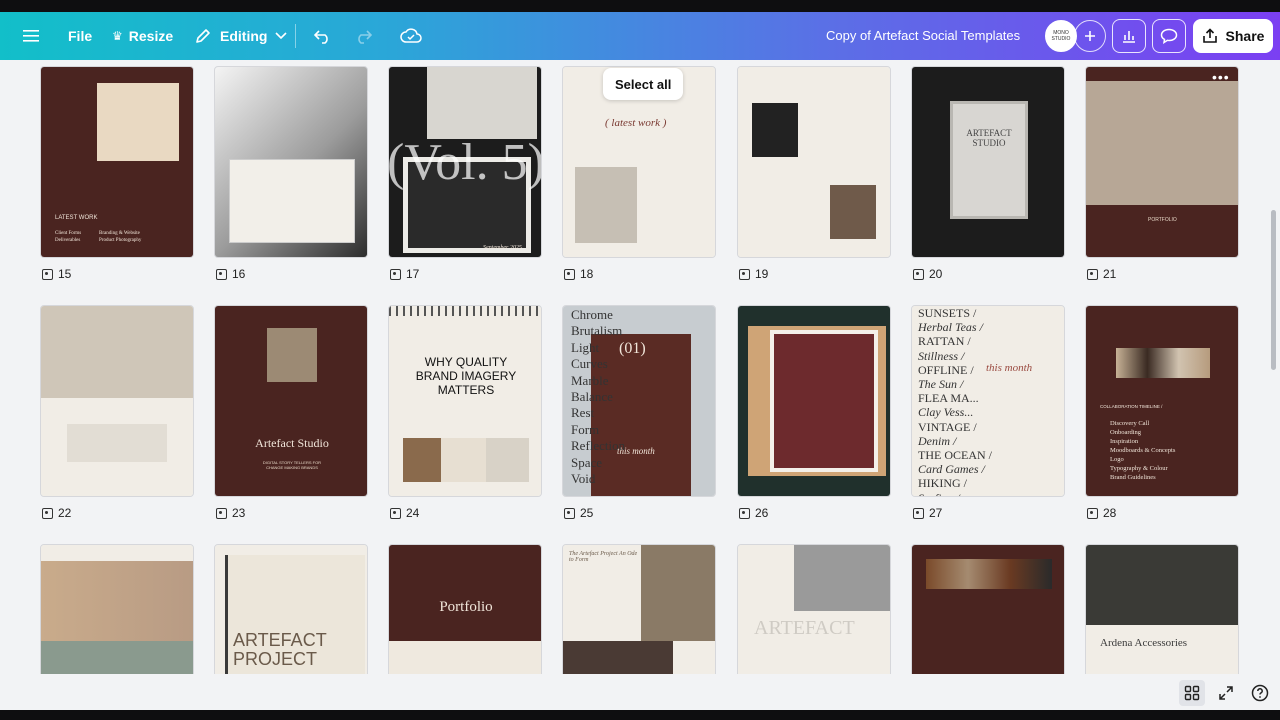 The image size is (1280, 720). Describe the element at coordinates (1245, 36) in the screenshot. I see `share-label: Share` at that location.